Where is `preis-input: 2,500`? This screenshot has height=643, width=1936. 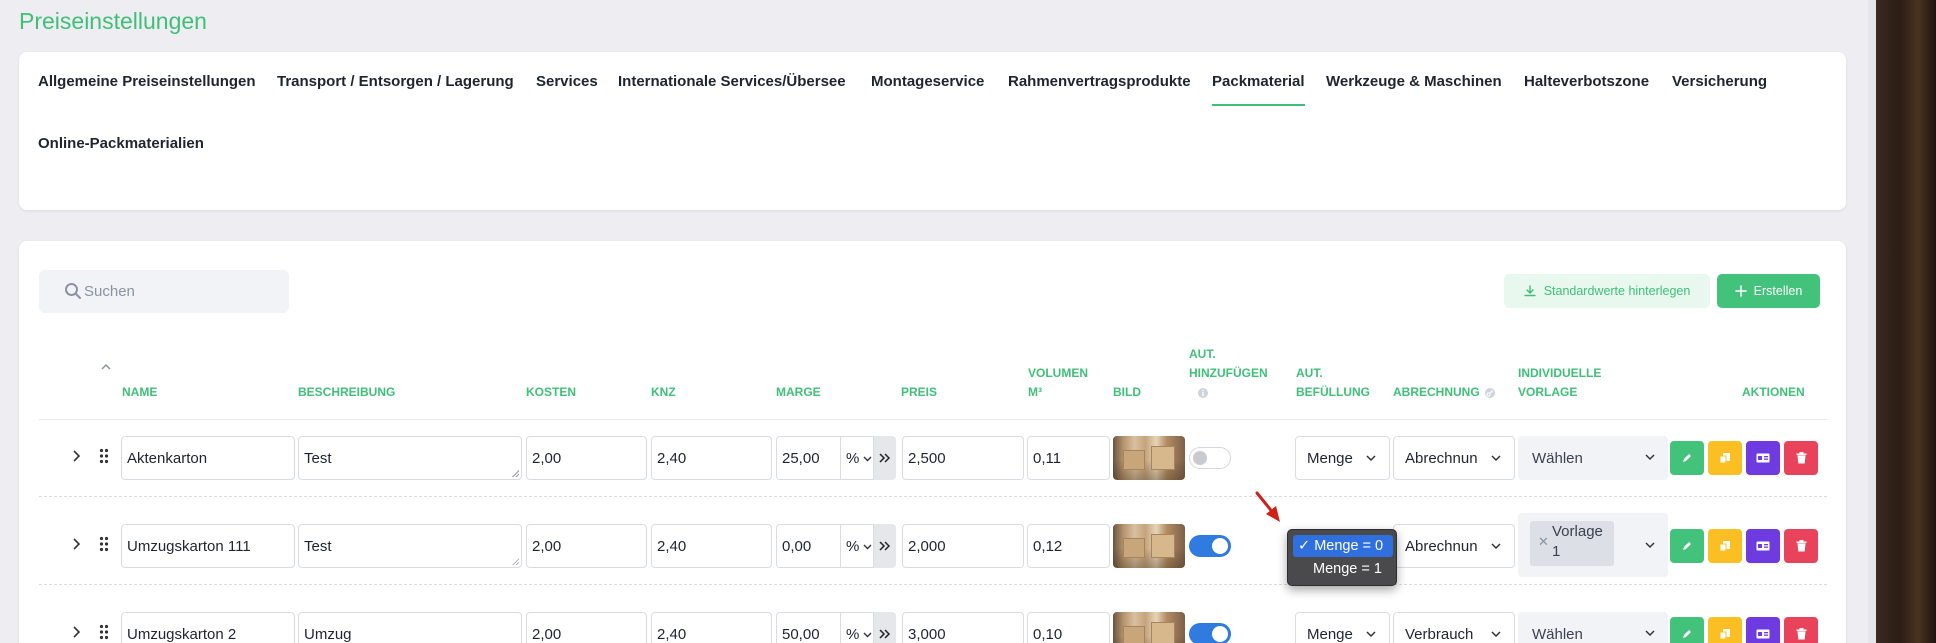
preis-input: 2,500 is located at coordinates (963, 458).